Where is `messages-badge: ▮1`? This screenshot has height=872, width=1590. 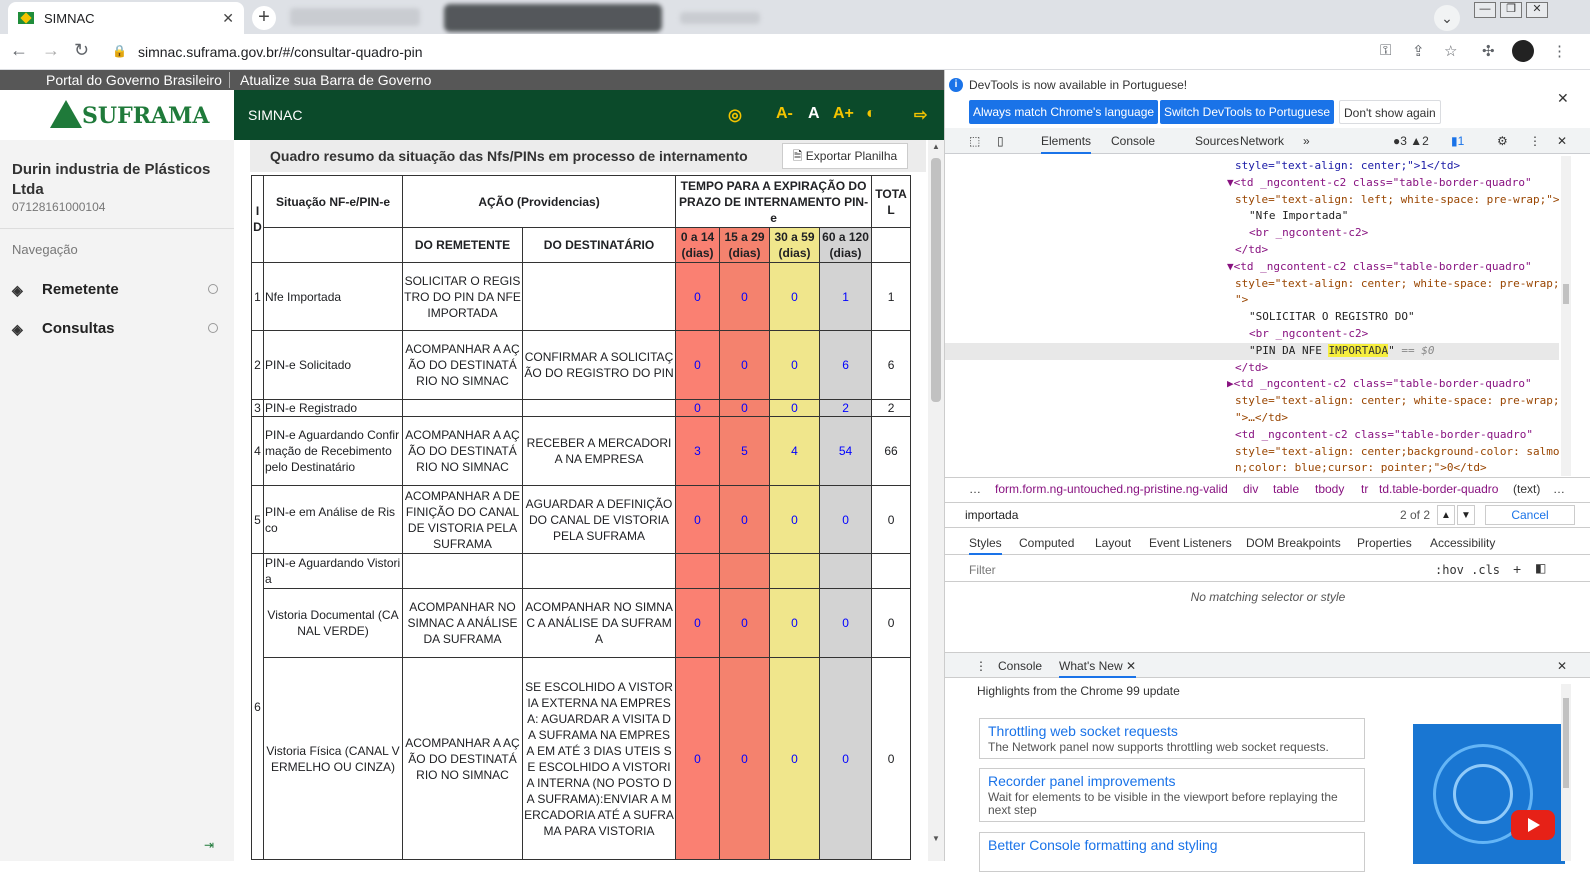 messages-badge: ▮1 is located at coordinates (1457, 141).